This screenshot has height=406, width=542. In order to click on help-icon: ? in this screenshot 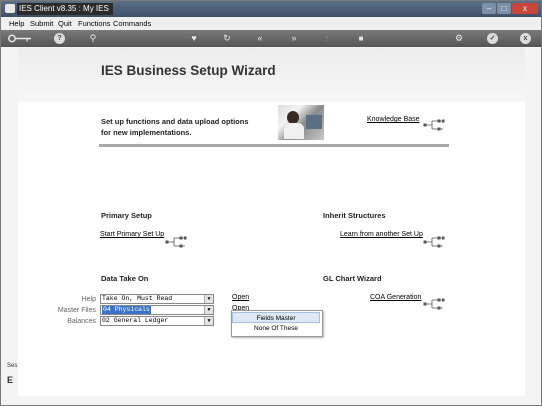, I will do `click(59, 38)`.